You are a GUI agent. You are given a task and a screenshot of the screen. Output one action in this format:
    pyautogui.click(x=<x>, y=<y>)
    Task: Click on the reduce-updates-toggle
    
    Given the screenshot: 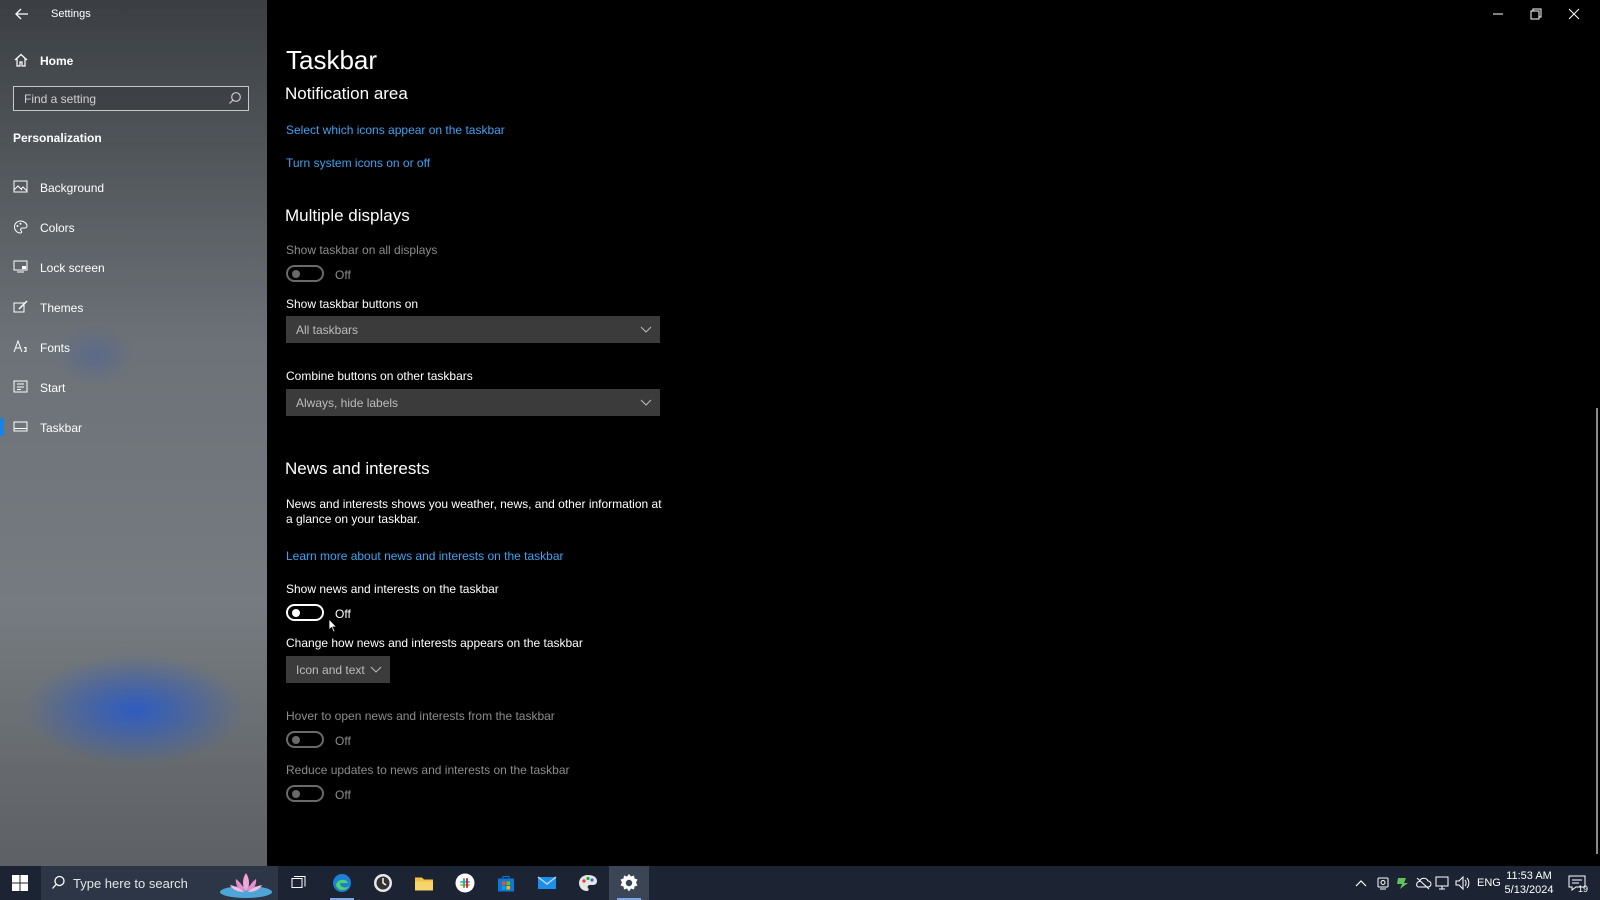 What is the action you would take?
    pyautogui.click(x=305, y=793)
    